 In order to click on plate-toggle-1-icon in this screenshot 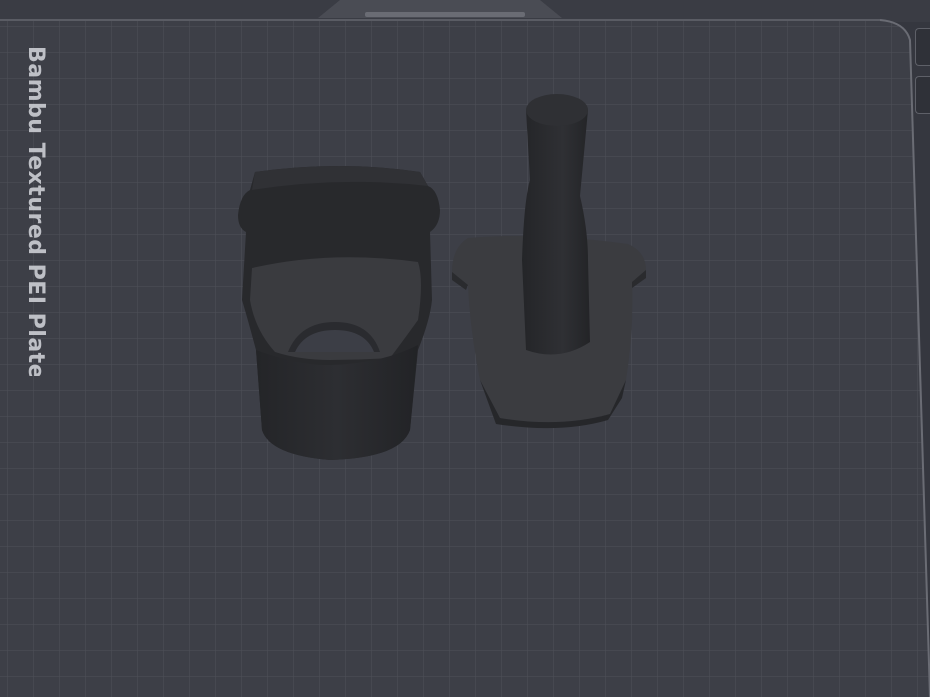, I will do `click(922, 47)`.